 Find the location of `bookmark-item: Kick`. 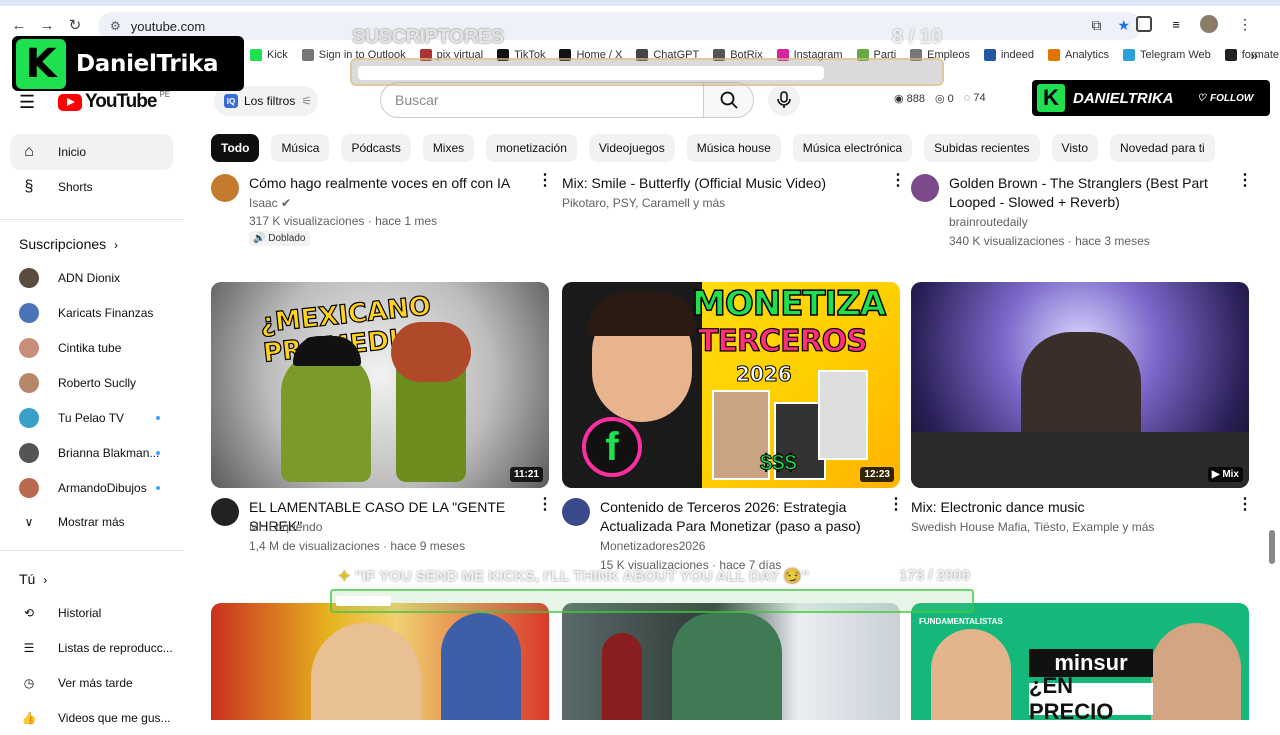

bookmark-item: Kick is located at coordinates (269, 55).